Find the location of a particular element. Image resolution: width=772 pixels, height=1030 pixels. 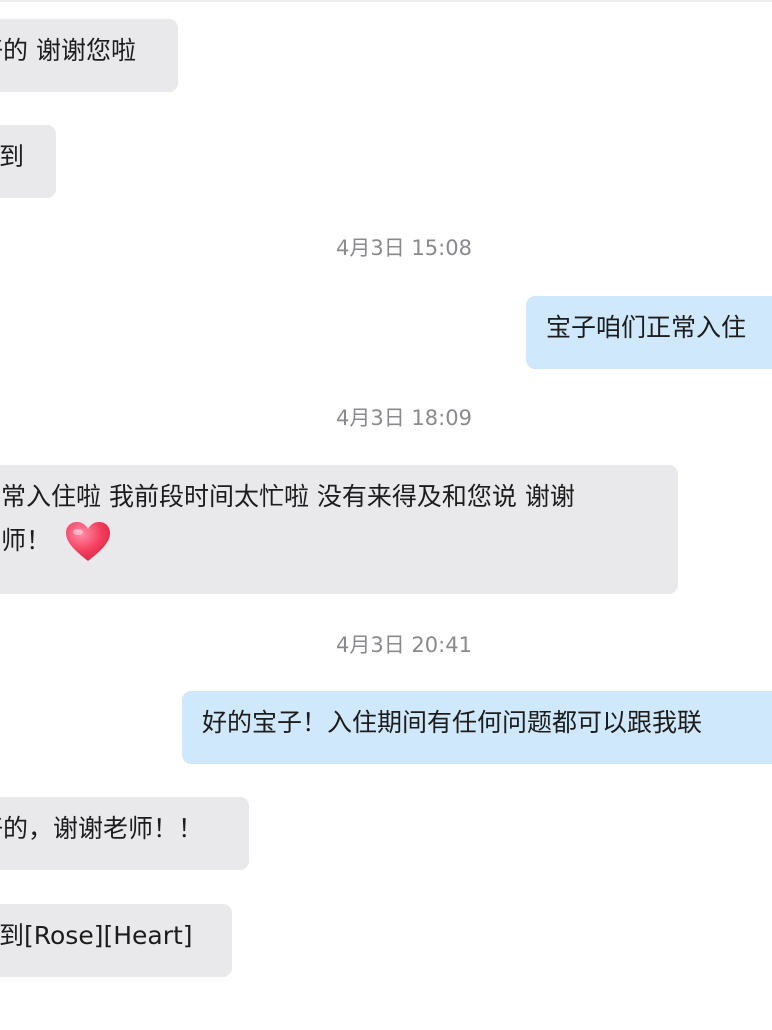

message-bubble-incoming: 好的，谢谢老师！！ is located at coordinates (124, 833).